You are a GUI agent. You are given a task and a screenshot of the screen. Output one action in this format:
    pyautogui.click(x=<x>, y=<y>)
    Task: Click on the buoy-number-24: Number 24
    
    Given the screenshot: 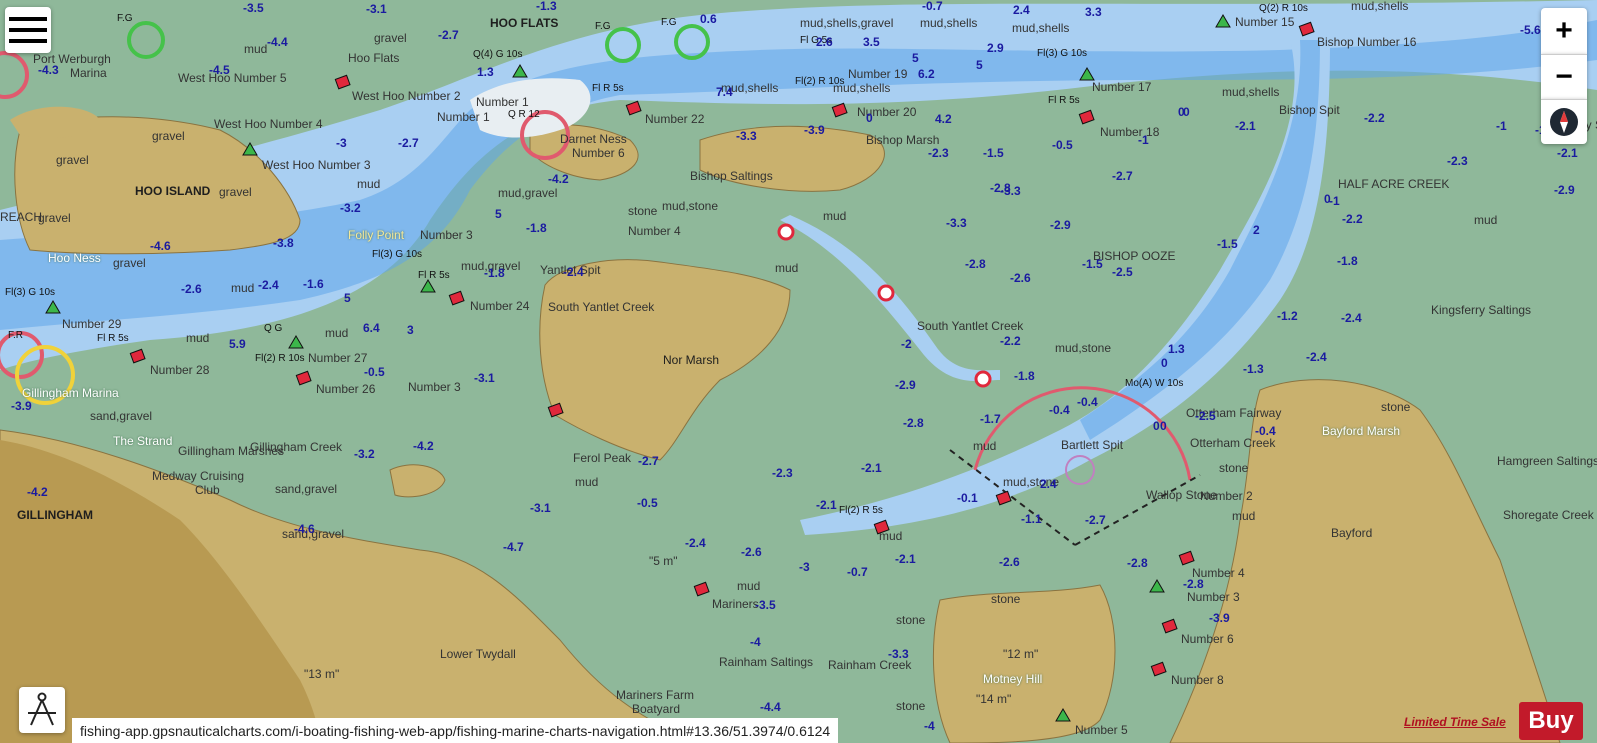 What is the action you would take?
    pyautogui.click(x=499, y=306)
    